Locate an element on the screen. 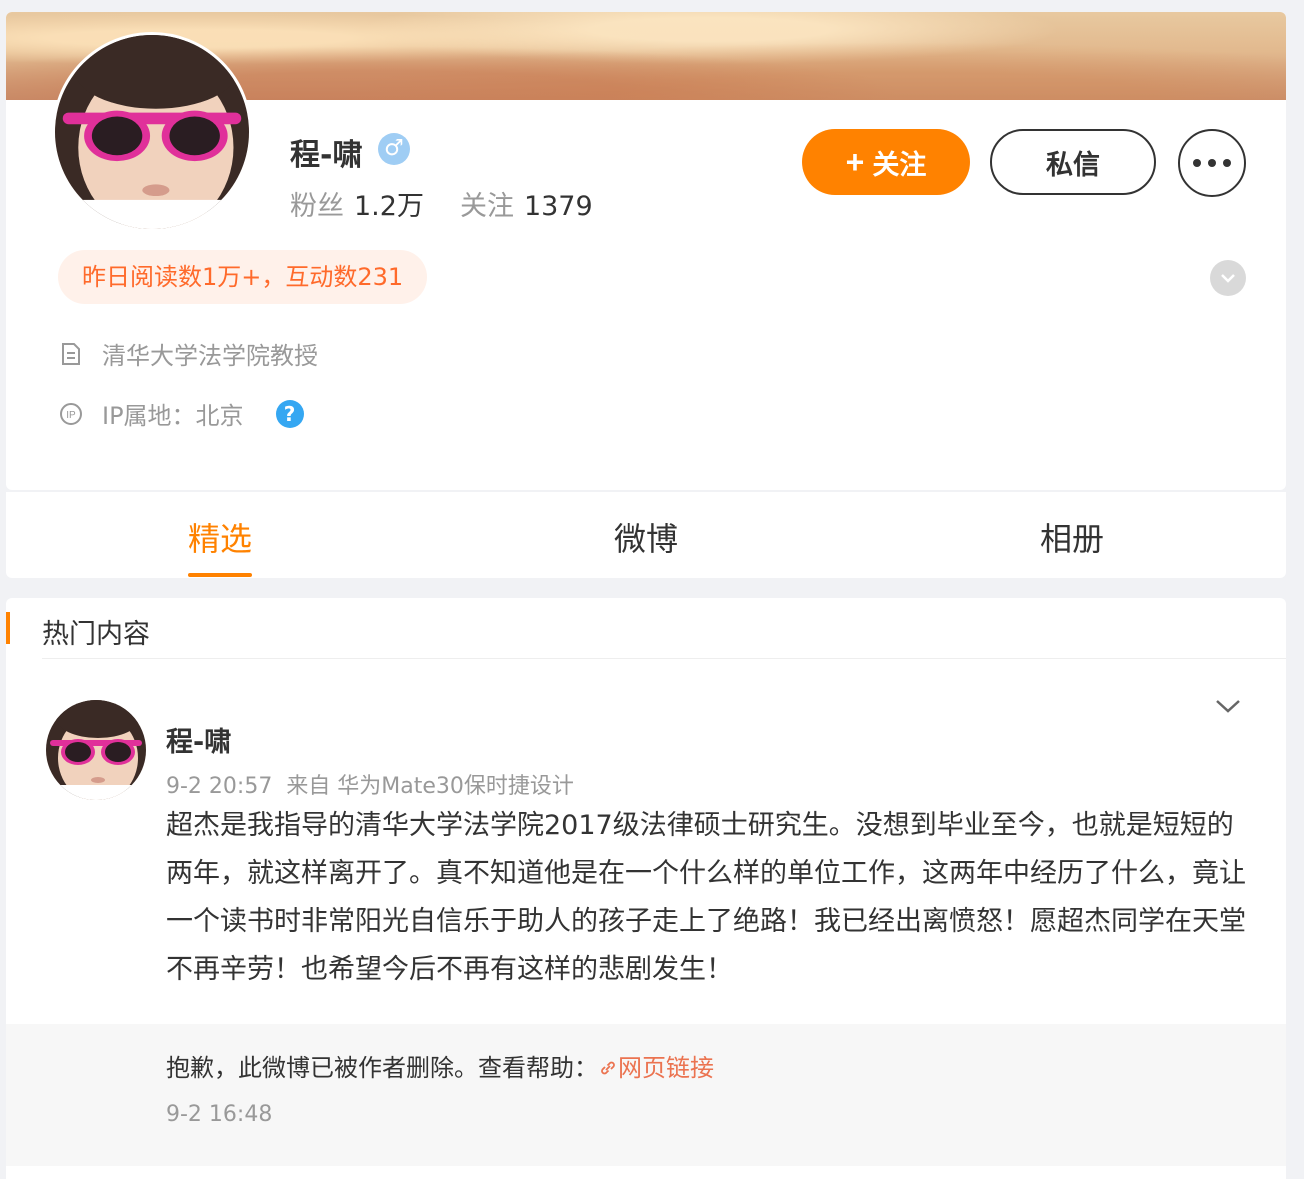  chevron-down-icon is located at coordinates (1228, 278).